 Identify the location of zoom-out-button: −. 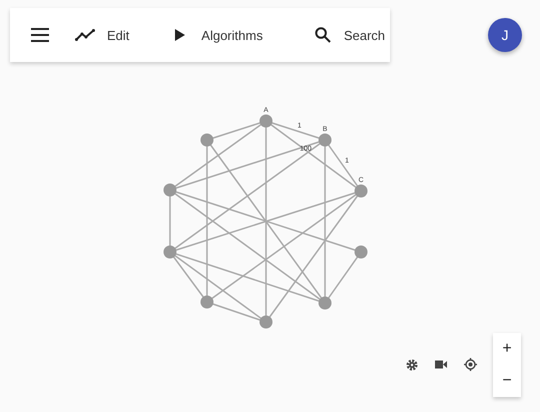
(507, 381).